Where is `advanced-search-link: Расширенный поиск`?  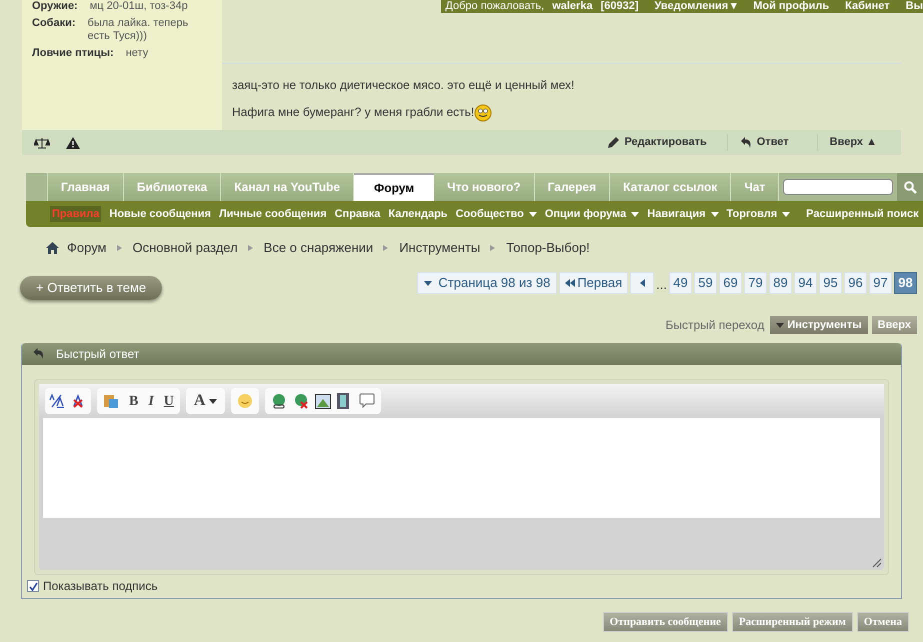 advanced-search-link: Расширенный поиск is located at coordinates (862, 214).